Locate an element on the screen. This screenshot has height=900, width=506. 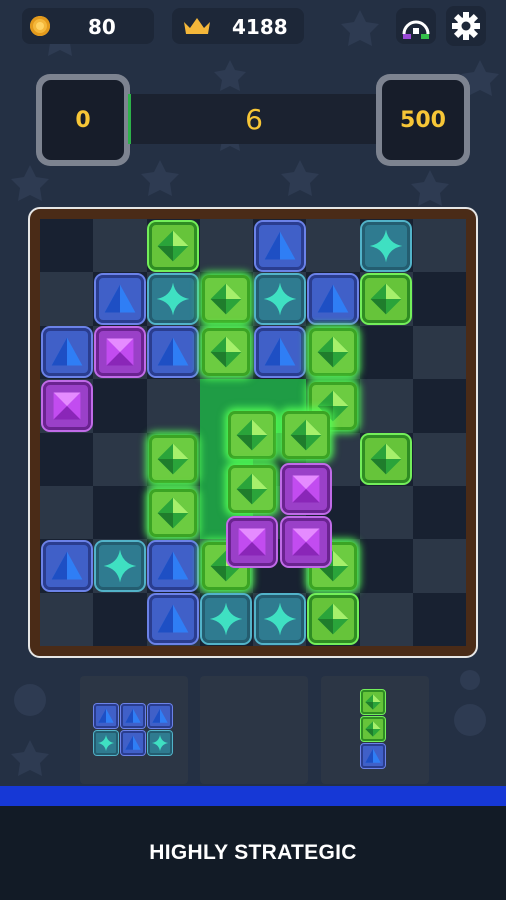
coin-counter: 80 is located at coordinates (88, 26).